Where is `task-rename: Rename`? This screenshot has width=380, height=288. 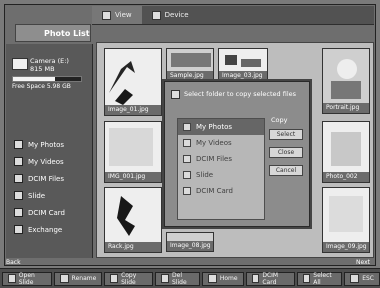 task-rename: Rename is located at coordinates (78, 278).